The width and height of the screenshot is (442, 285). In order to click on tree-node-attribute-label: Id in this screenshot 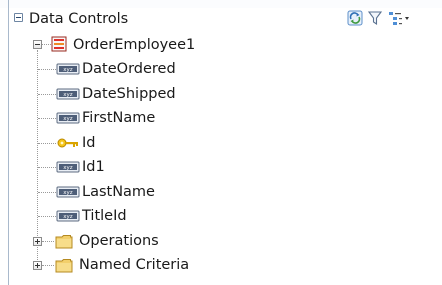, I will do `click(89, 142)`.